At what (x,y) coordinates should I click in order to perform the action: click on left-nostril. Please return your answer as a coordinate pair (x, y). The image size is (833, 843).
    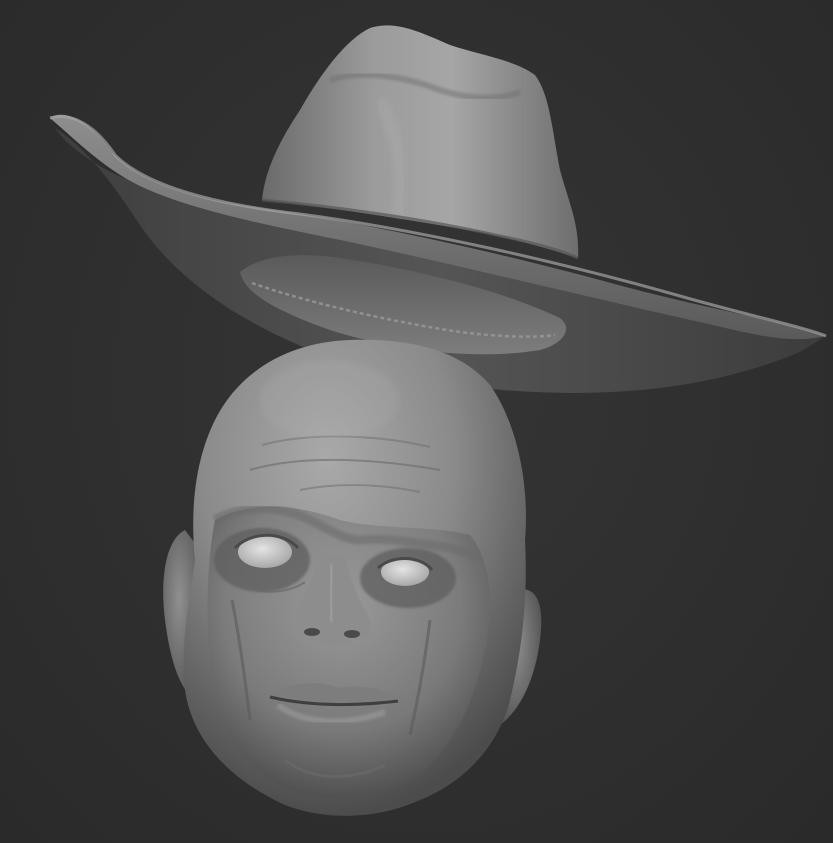
    Looking at the image, I should click on (312, 632).